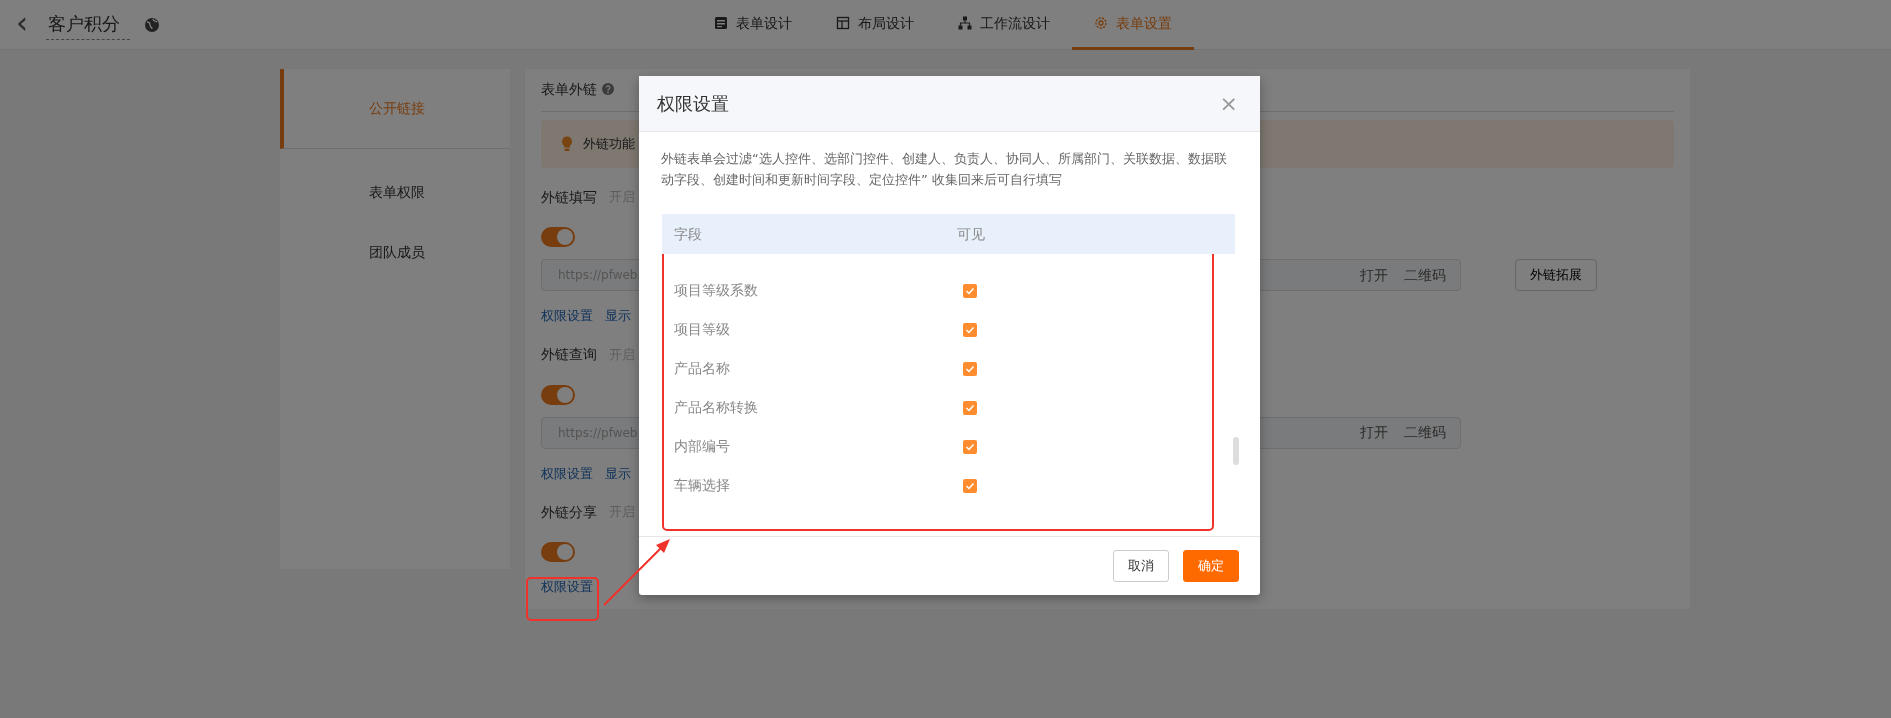  What do you see at coordinates (1101, 23) in the screenshot?
I see `settings-icon` at bounding box center [1101, 23].